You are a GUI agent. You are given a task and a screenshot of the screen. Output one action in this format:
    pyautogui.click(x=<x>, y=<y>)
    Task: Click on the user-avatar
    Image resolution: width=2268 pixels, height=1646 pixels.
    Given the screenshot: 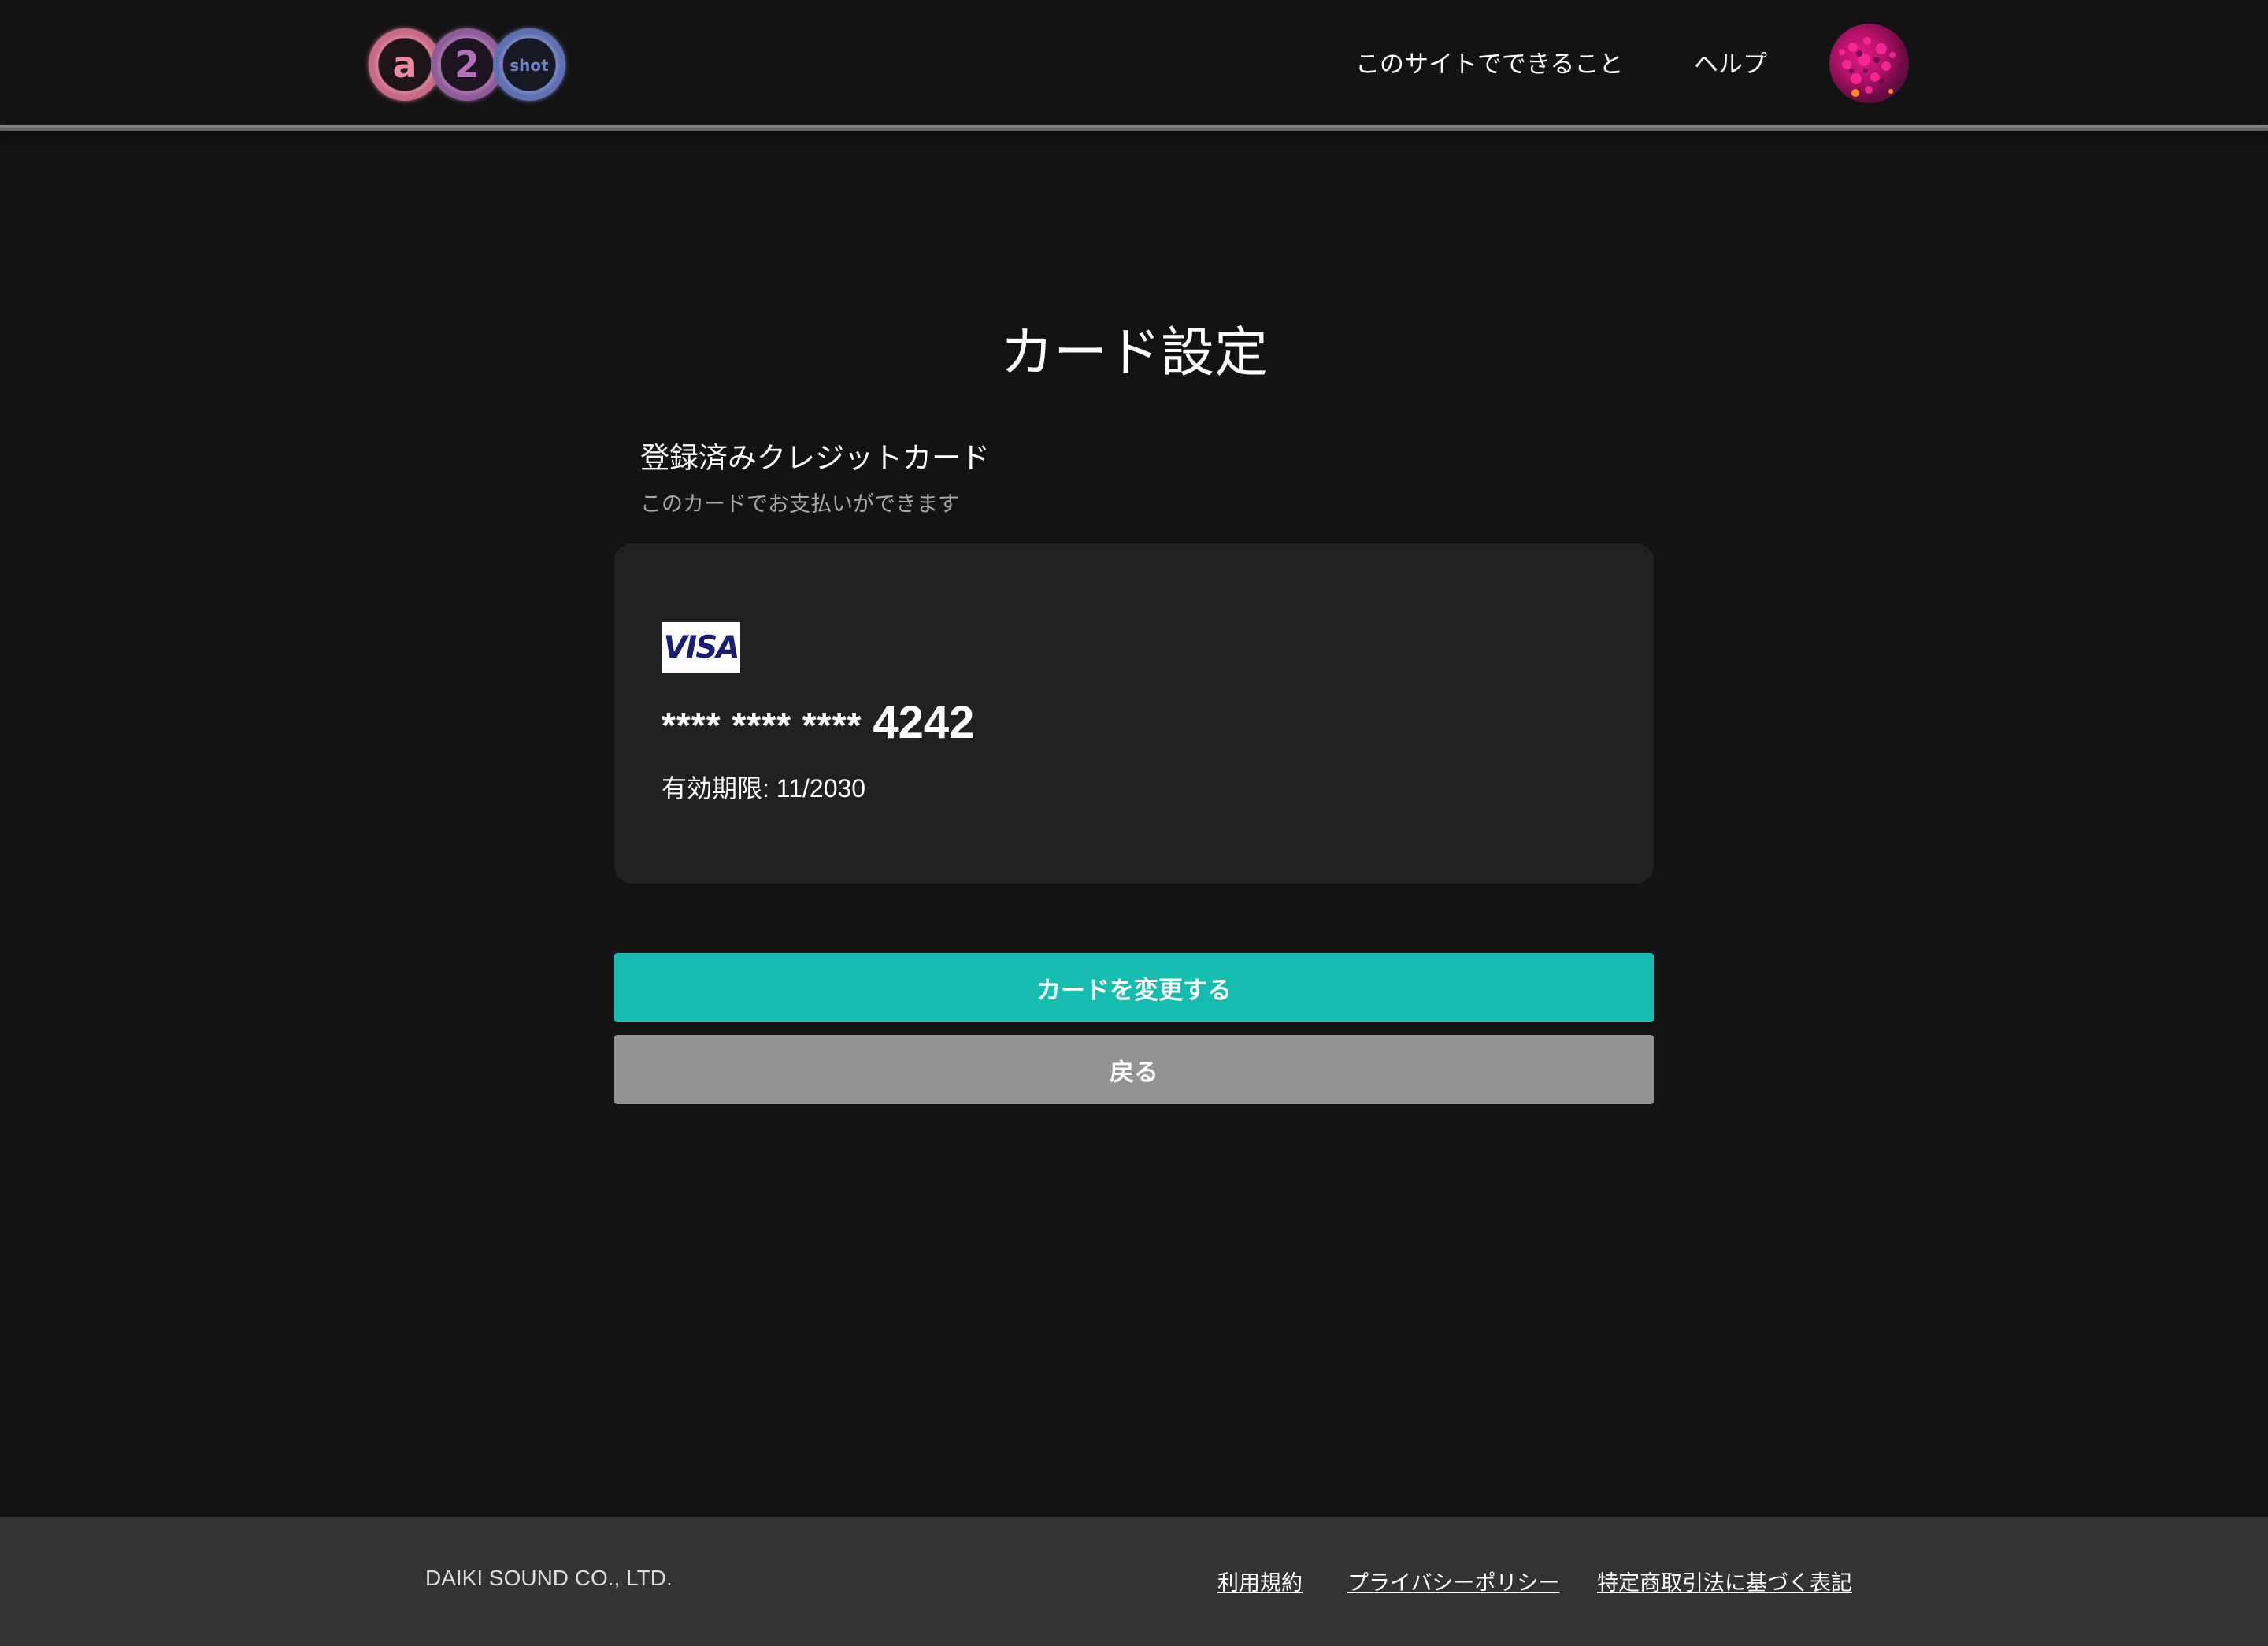 What is the action you would take?
    pyautogui.click(x=1869, y=64)
    